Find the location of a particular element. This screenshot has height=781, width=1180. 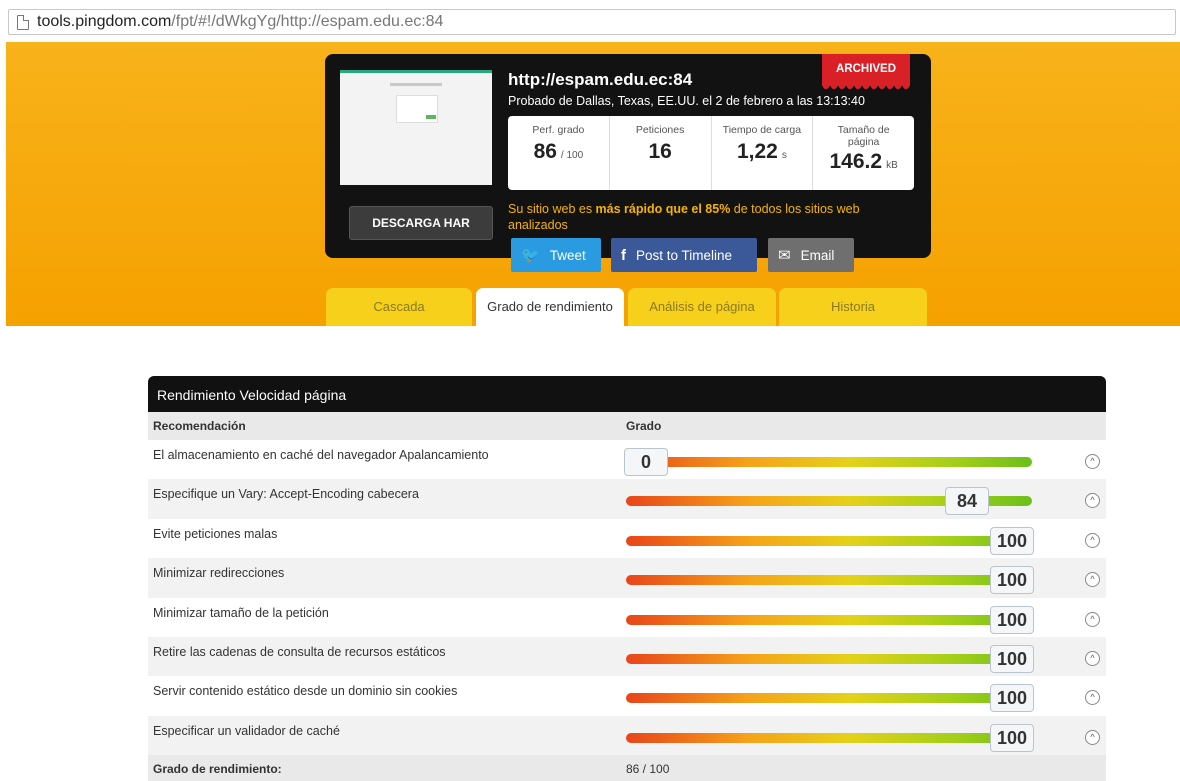

footer-value: 86 / 100 is located at coordinates (648, 769).